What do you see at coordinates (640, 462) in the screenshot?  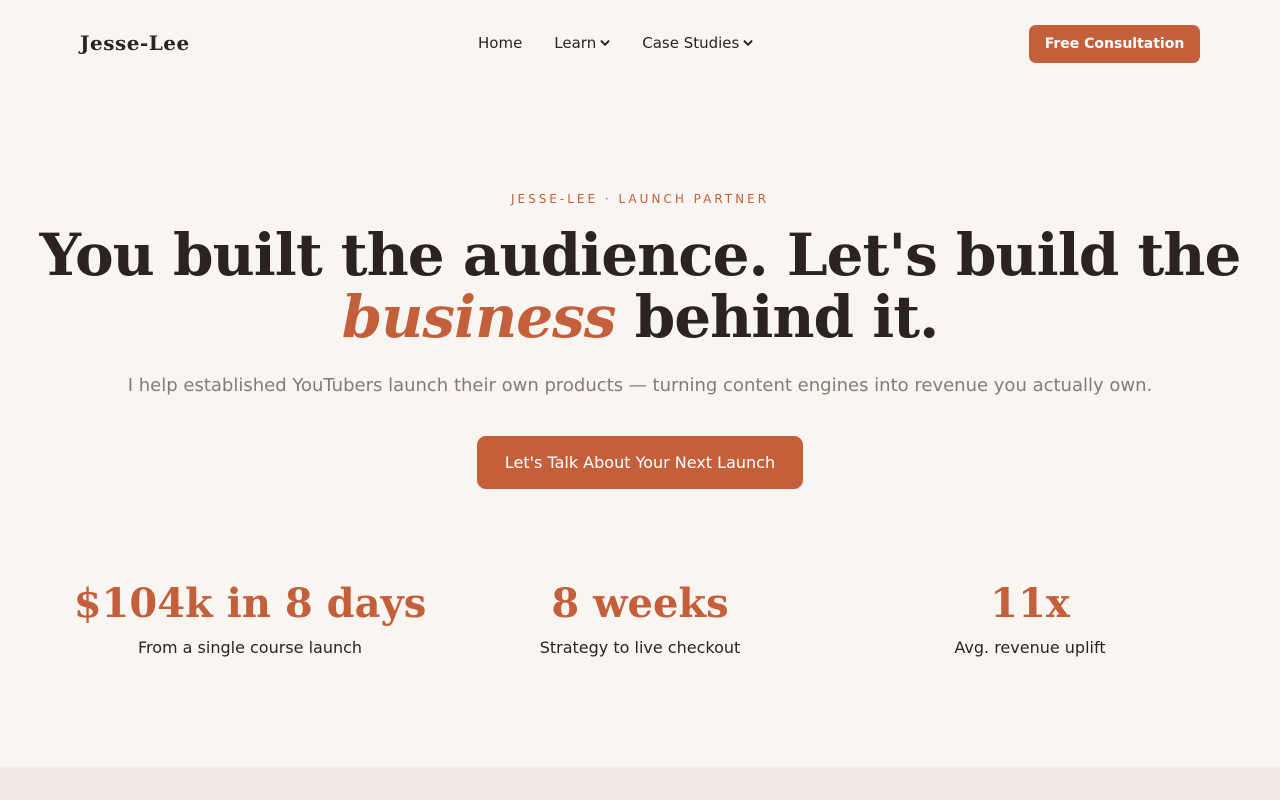 I see `talk-about-launch-button: Let's Talk About Your Next Launch` at bounding box center [640, 462].